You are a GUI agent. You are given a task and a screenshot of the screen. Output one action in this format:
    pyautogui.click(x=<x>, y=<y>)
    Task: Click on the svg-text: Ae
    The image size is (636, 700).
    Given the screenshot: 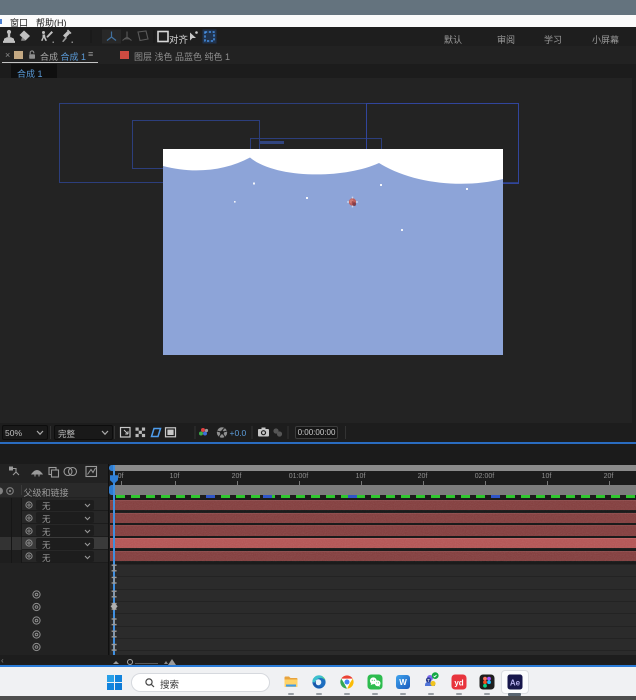 What is the action you would take?
    pyautogui.click(x=515, y=682)
    